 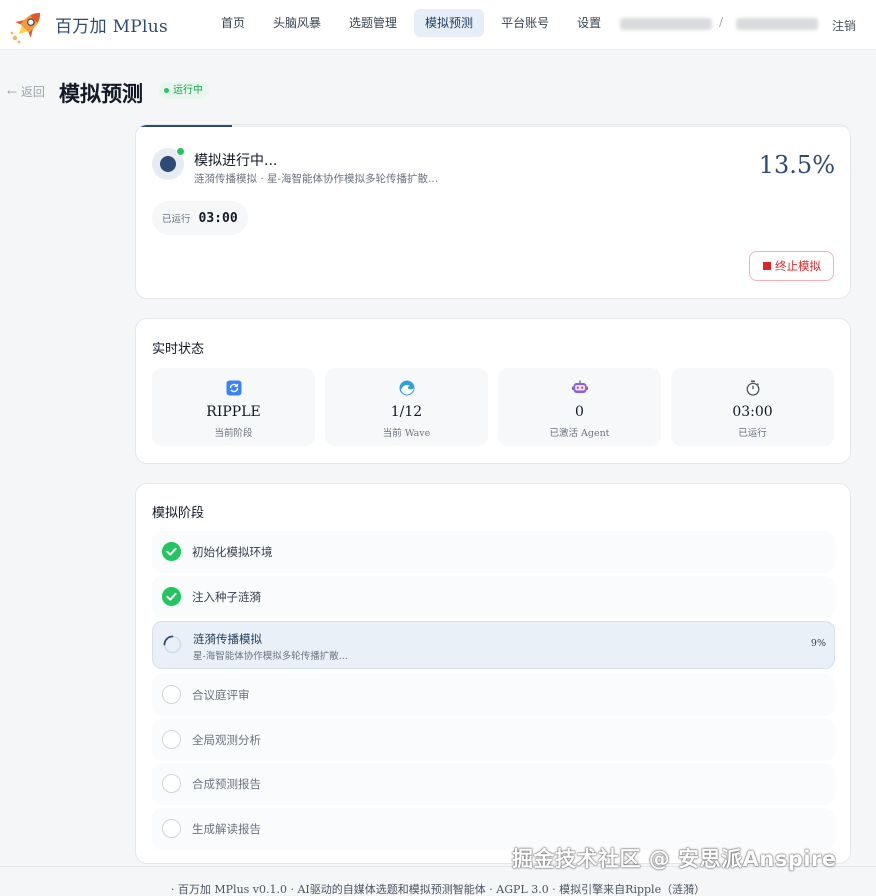 I want to click on stat-elapsed: 03:00 已运行, so click(x=752, y=407).